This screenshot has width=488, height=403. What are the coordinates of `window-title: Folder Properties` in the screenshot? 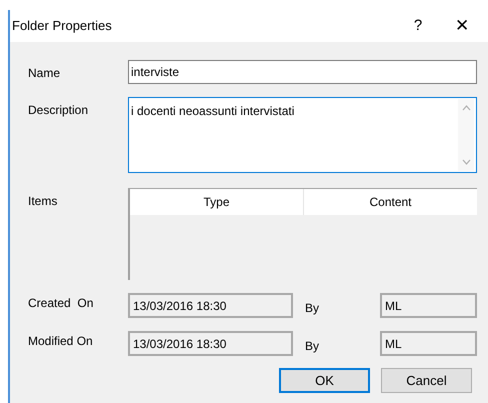 It's located at (62, 26).